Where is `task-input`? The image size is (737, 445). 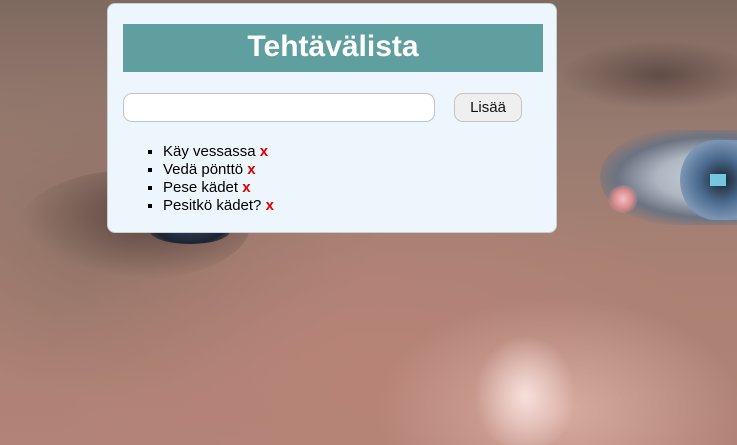 task-input is located at coordinates (279, 107).